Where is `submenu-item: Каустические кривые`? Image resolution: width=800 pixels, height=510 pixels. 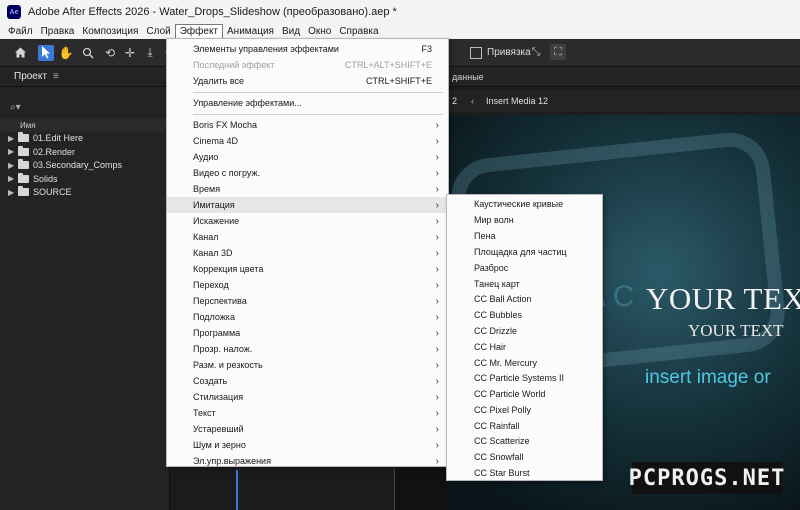
submenu-item: Каустические кривые is located at coordinates (524, 204).